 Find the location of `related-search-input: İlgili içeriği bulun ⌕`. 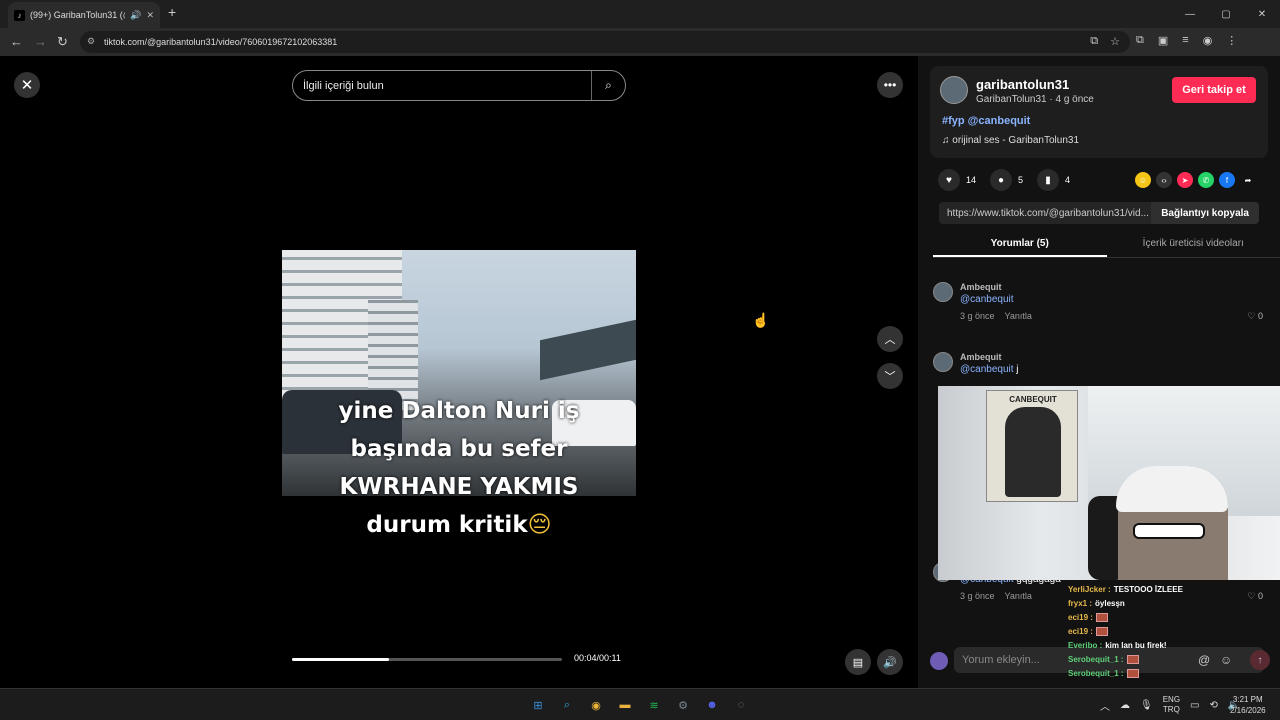

related-search-input: İlgili içeriği bulun ⌕ is located at coordinates (459, 85).